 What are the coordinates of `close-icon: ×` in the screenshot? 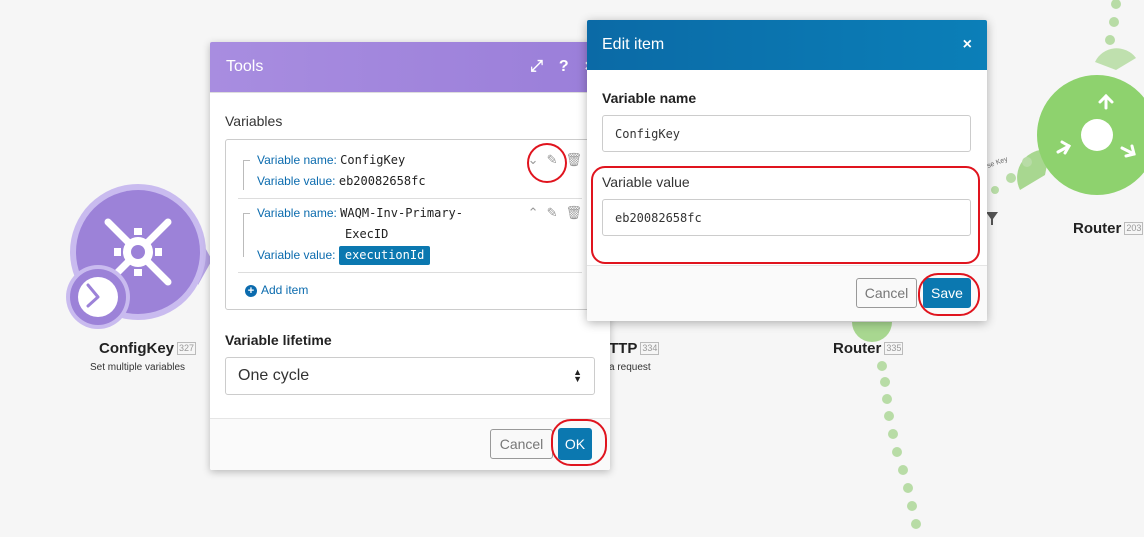 It's located at (967, 45).